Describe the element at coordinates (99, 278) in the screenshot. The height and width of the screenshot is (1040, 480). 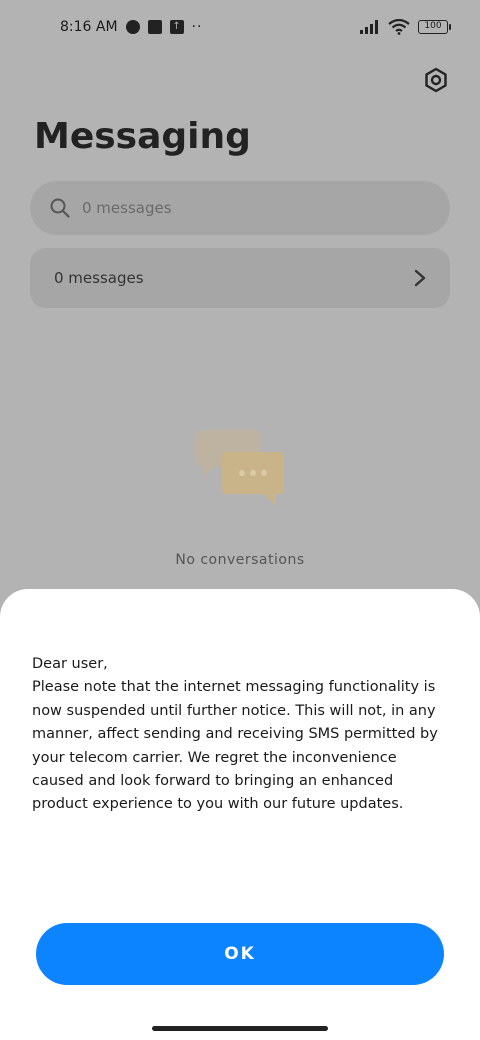
I see `messages-row-label: 0 messages` at that location.